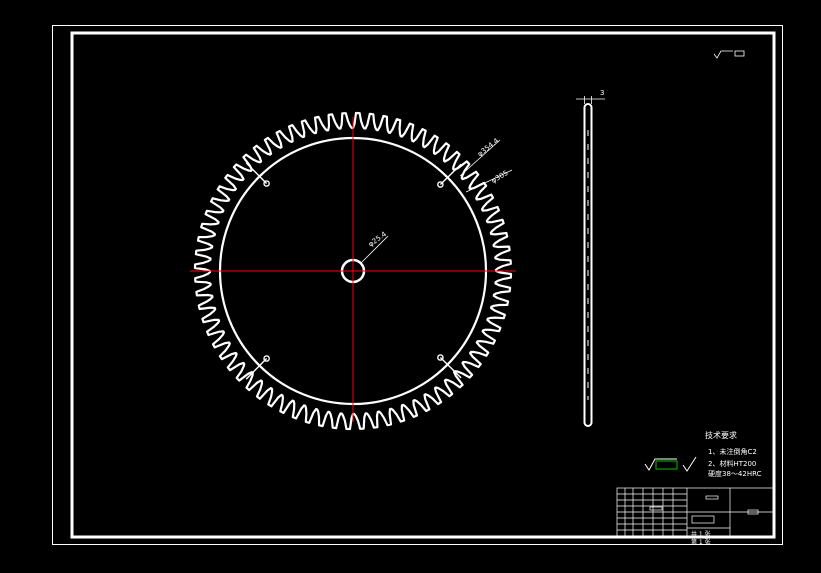 The width and height of the screenshot is (821, 573). Describe the element at coordinates (666, 465) in the screenshot. I see `roughness-value-box` at that location.